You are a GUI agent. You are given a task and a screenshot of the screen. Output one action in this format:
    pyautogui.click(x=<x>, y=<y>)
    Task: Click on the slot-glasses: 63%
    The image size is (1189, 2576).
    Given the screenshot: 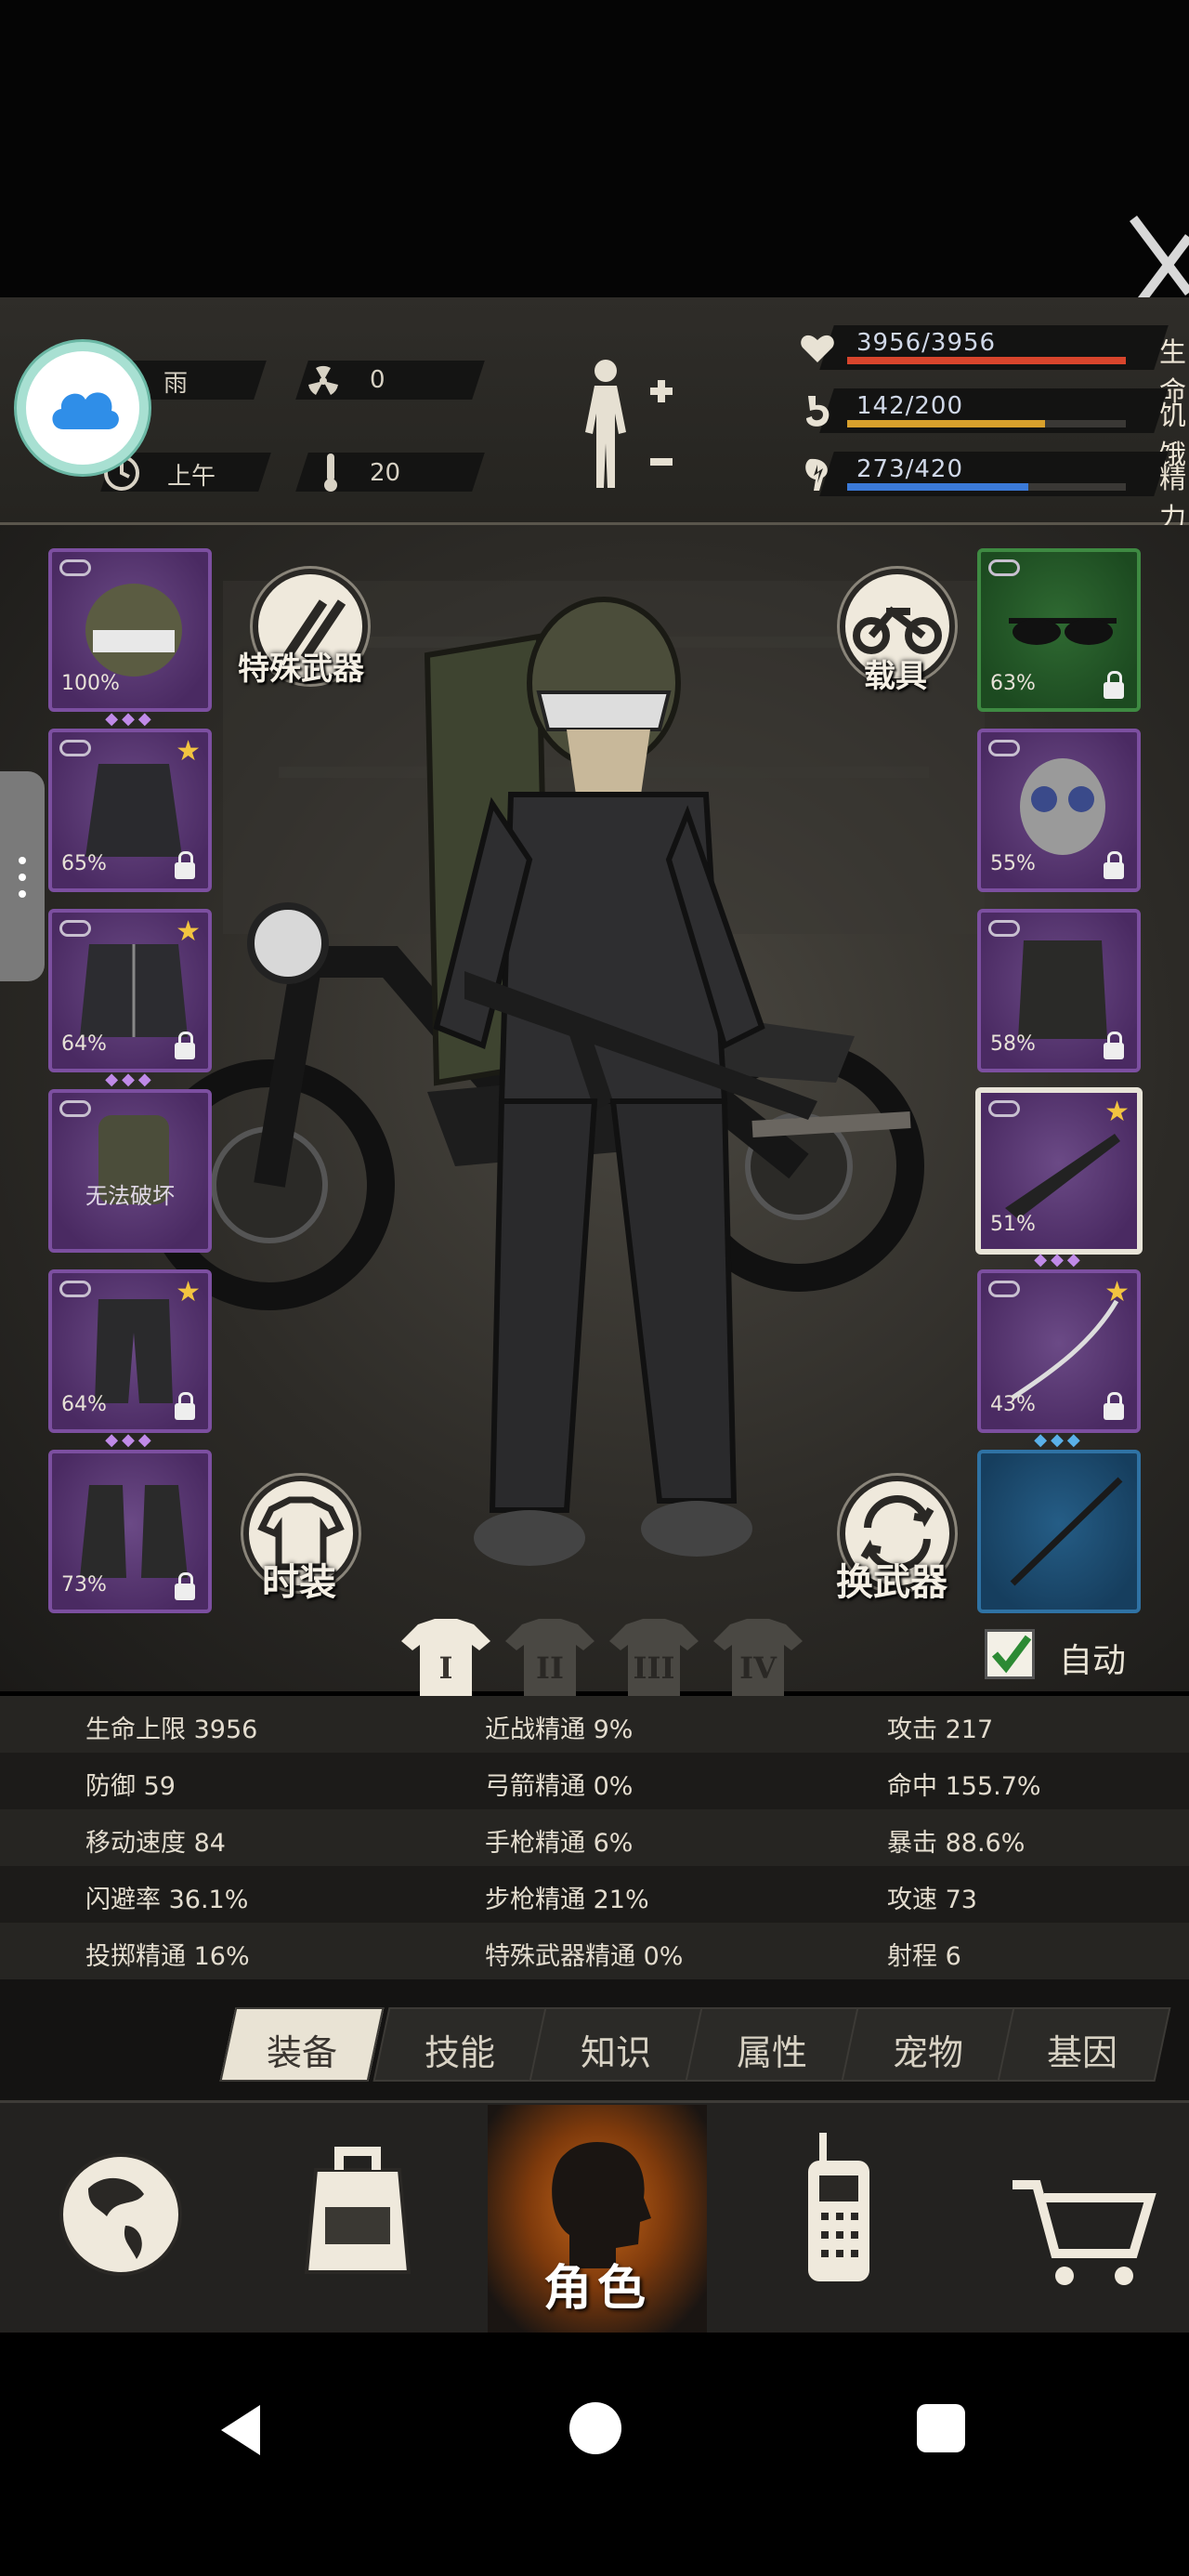 What is the action you would take?
    pyautogui.click(x=1059, y=630)
    